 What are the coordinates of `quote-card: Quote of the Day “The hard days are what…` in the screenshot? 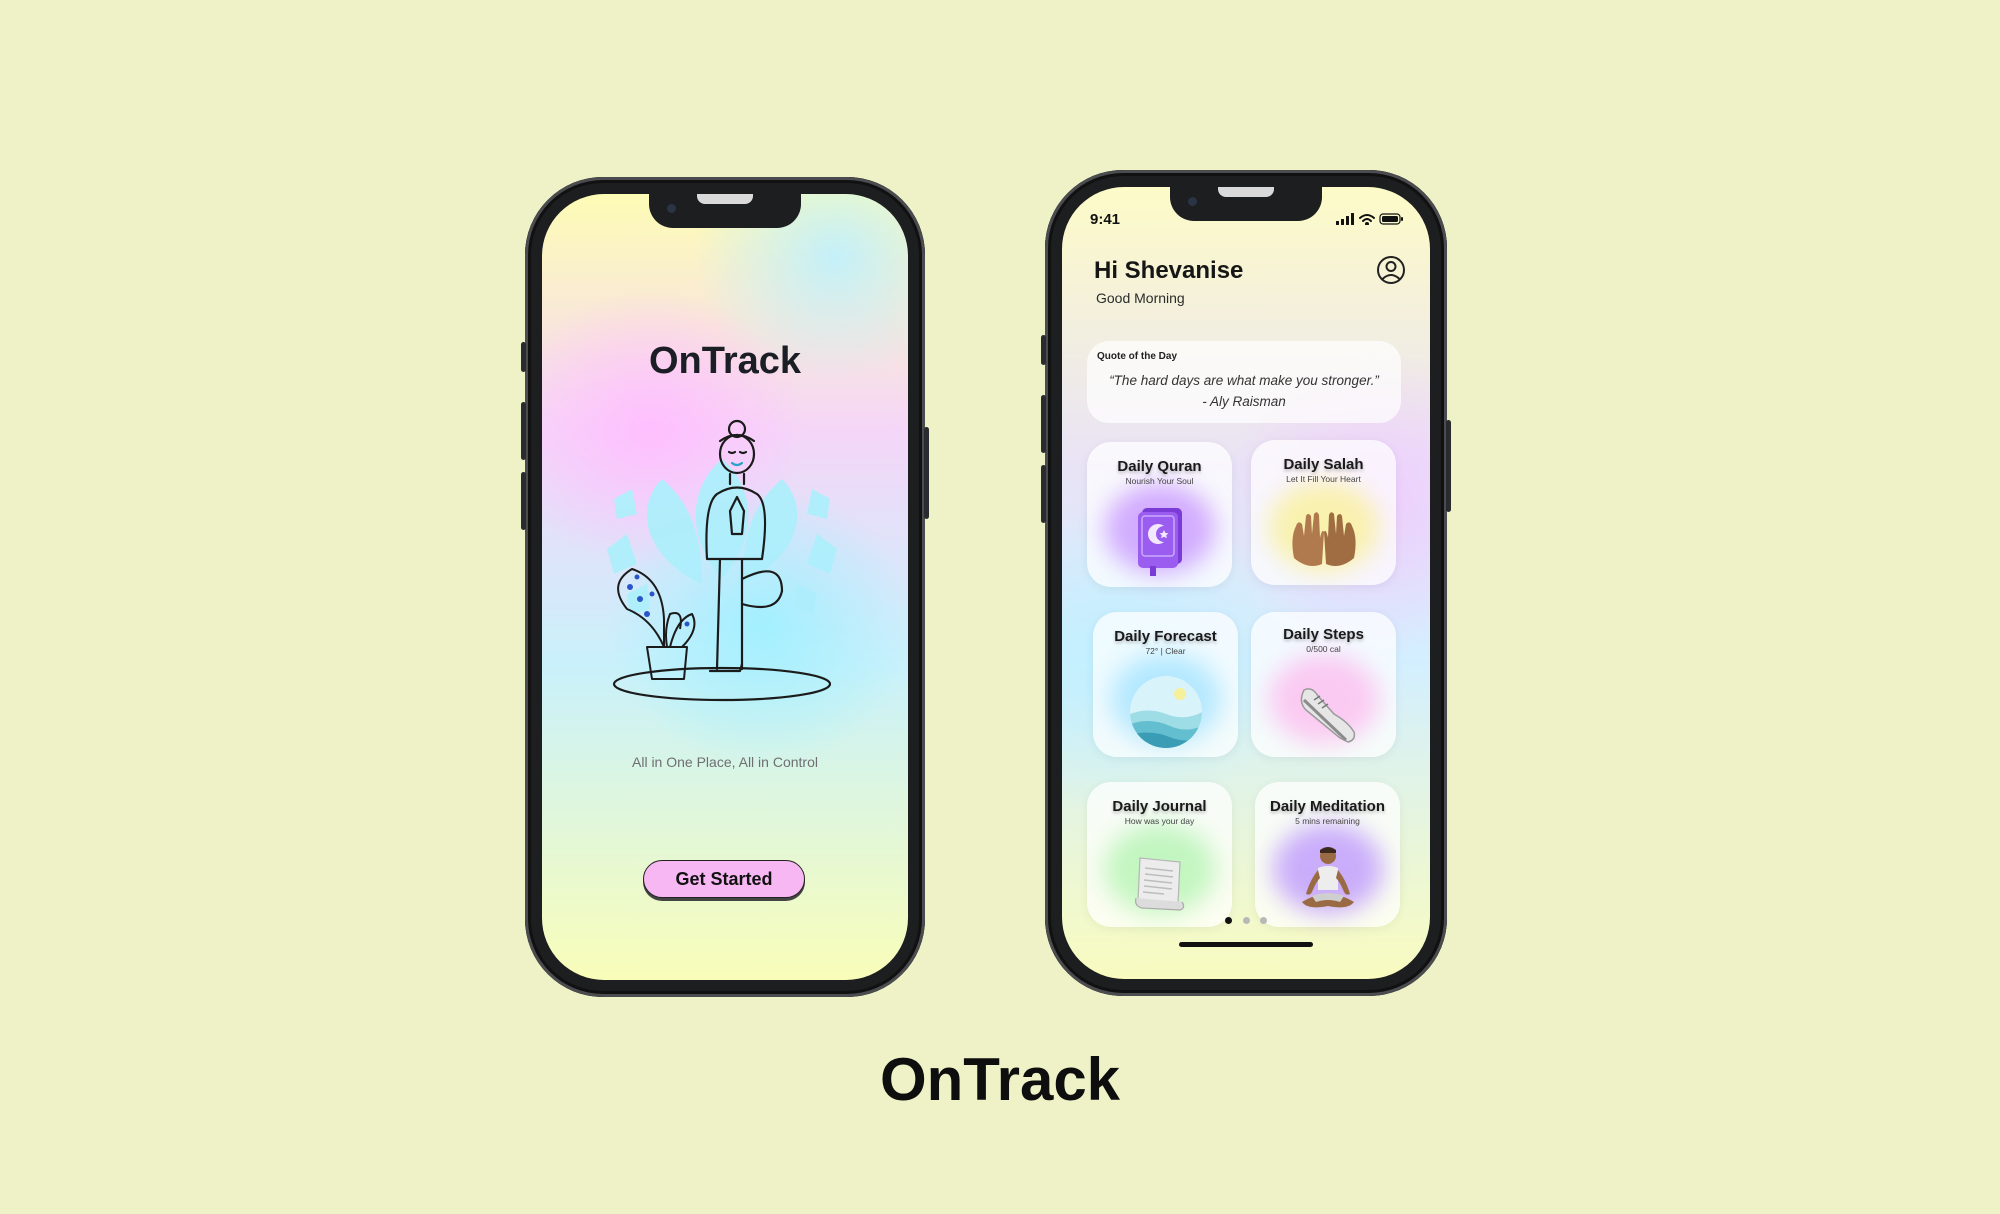 It's located at (1244, 382).